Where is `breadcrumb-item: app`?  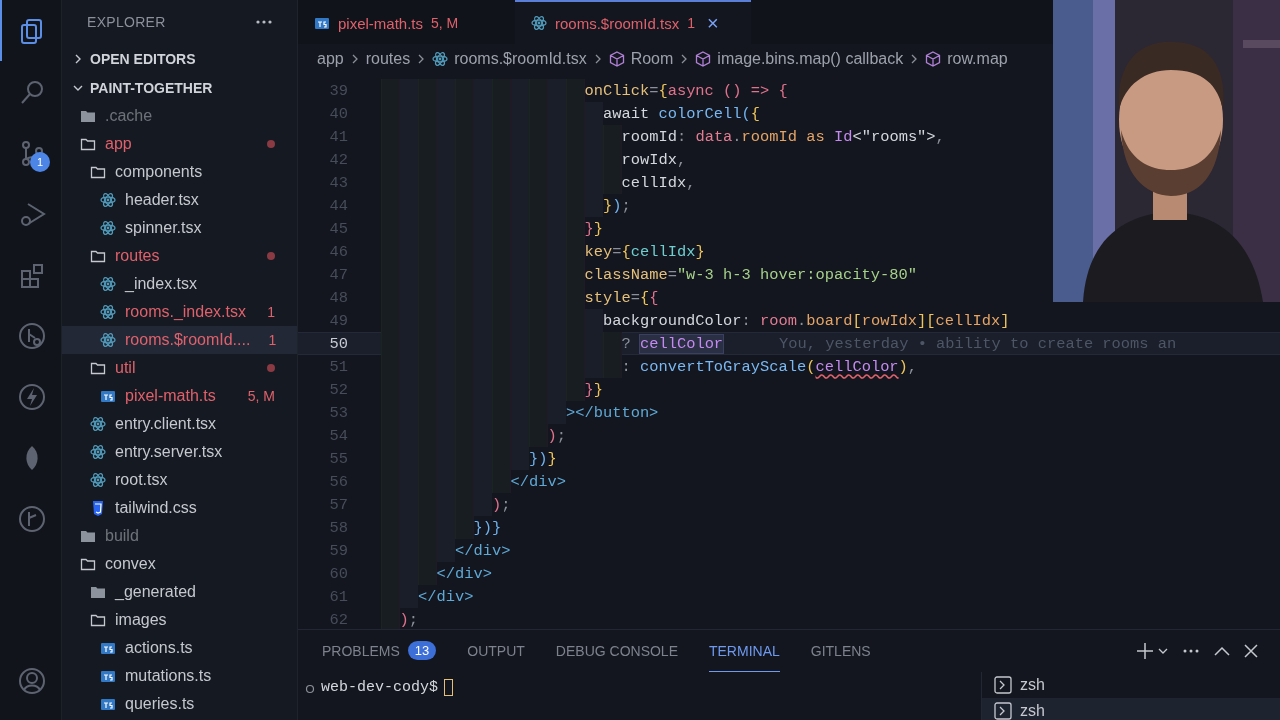
breadcrumb-item: app is located at coordinates (330, 59).